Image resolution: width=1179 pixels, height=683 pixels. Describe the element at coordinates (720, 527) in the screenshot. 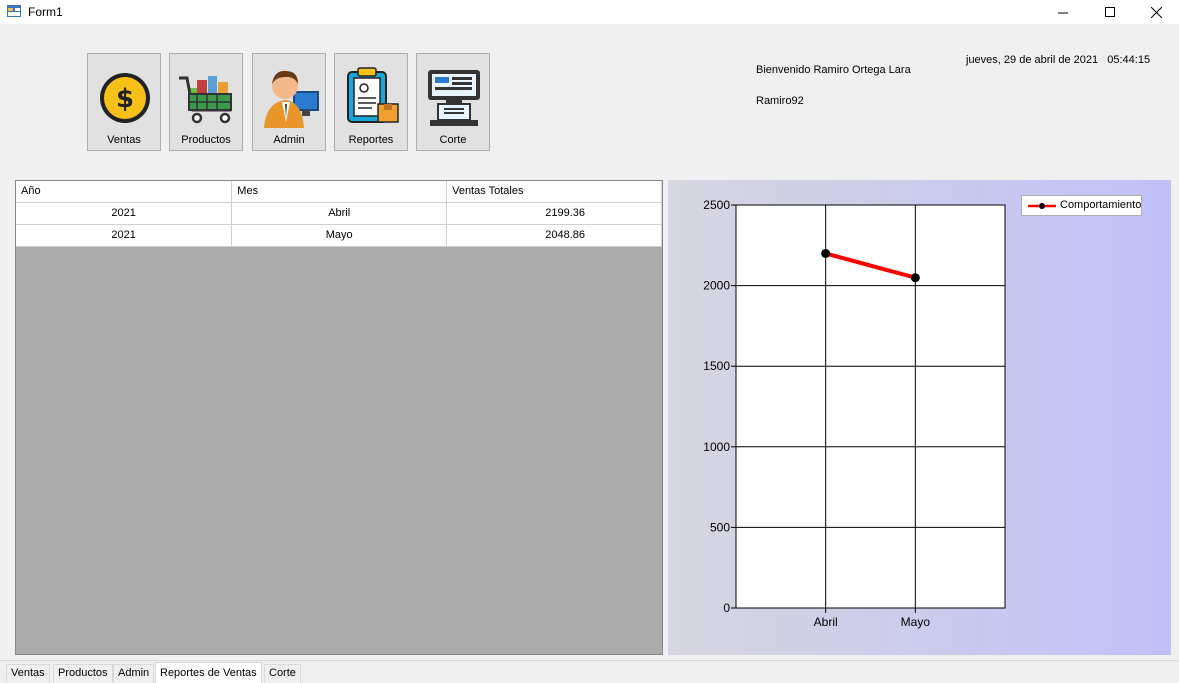

I see `y-tick-label: 500` at that location.